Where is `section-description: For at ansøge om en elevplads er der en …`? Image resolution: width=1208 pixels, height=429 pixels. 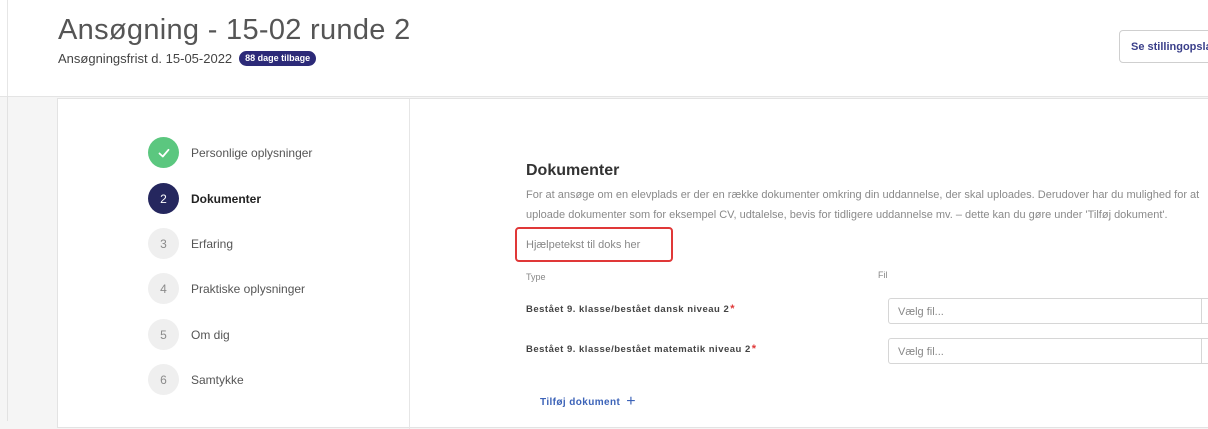 section-description: For at ansøge om en elevplads er der en … is located at coordinates (863, 205).